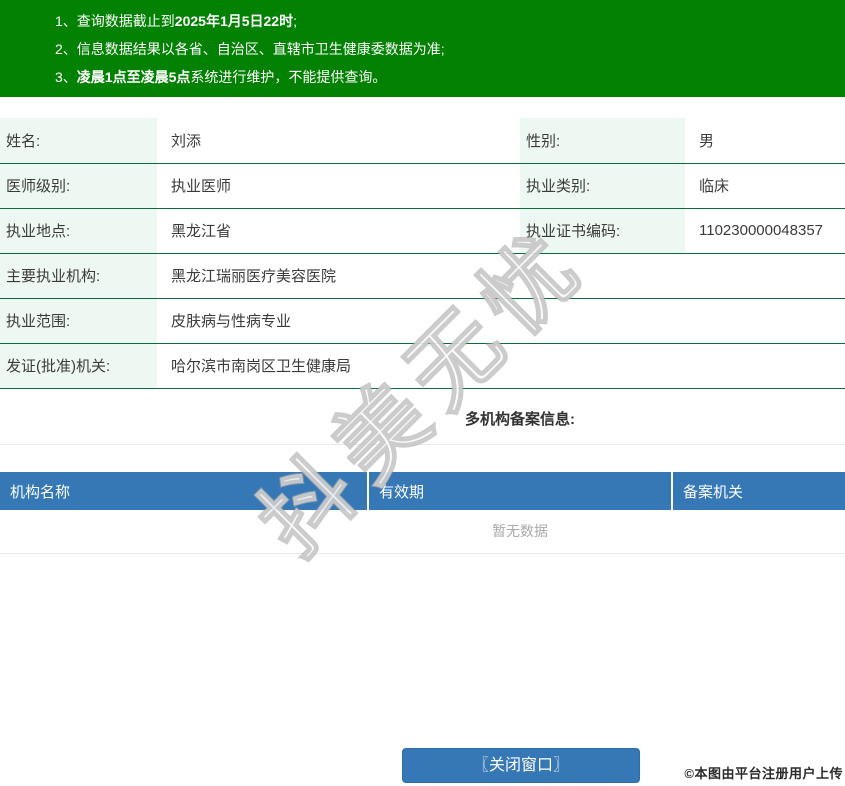 The image size is (845, 786). Describe the element at coordinates (78, 366) in the screenshot. I see `issuing-authority-label: 发证(批准)机关:` at that location.